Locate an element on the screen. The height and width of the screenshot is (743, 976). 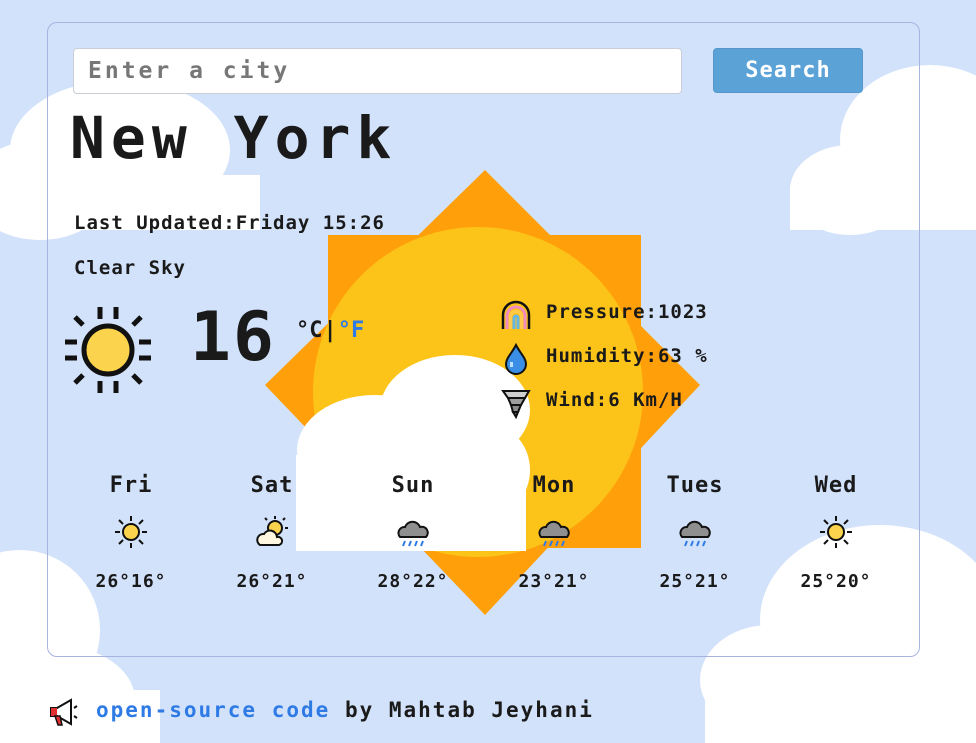
last-updated: Last Updated:Friday 15:26 is located at coordinates (229, 223).